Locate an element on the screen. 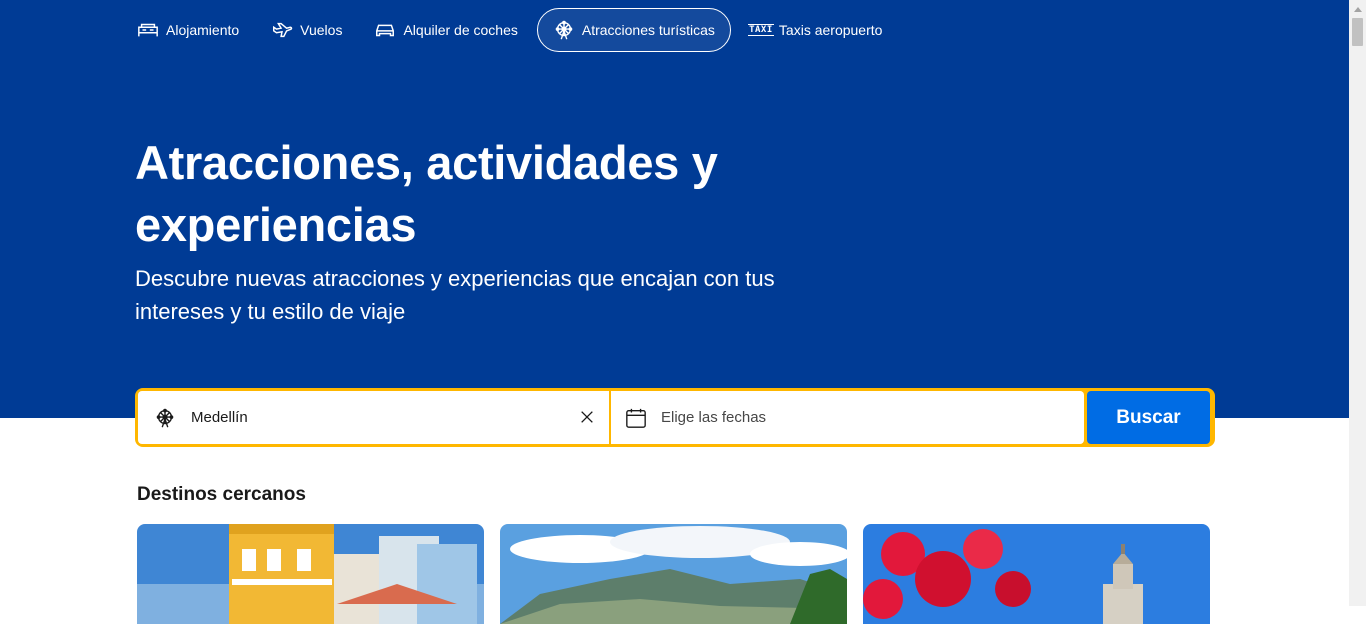 The image size is (1366, 624). destination-input is located at coordinates (371, 417).